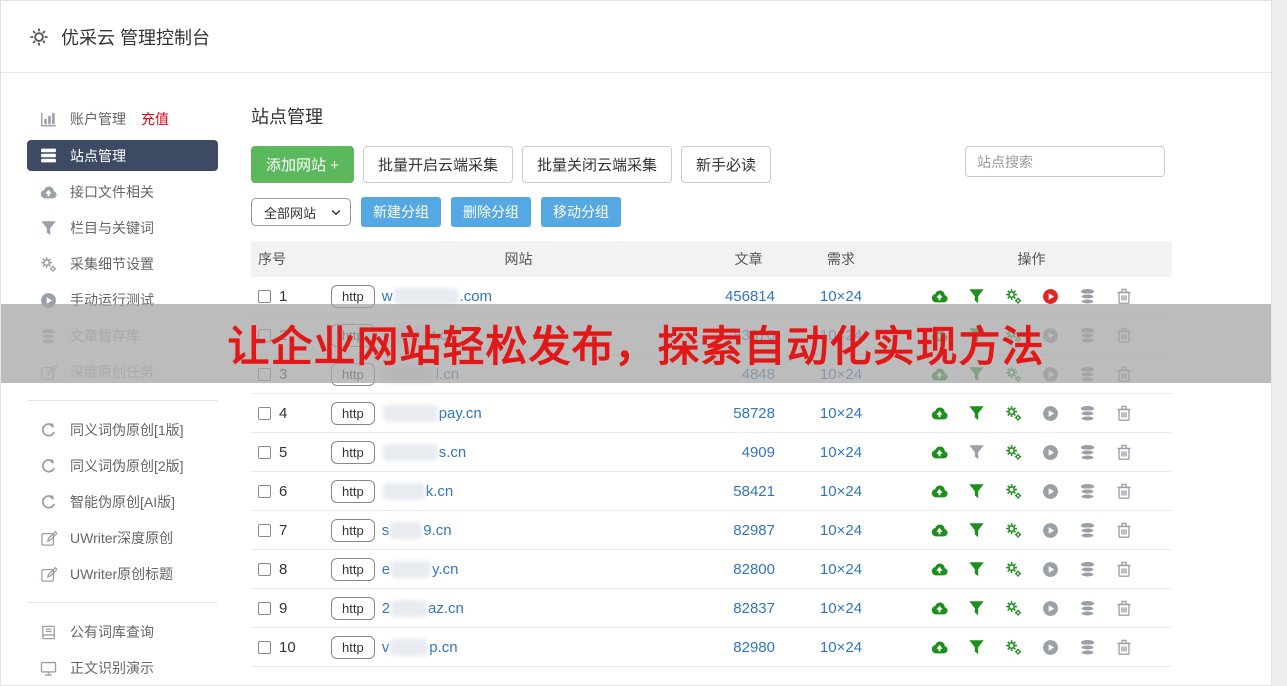 This screenshot has height=686, width=1287. I want to click on sidebar-item-synonym-pseudo-v2: 同义词伪原创[2版], so click(122, 466).